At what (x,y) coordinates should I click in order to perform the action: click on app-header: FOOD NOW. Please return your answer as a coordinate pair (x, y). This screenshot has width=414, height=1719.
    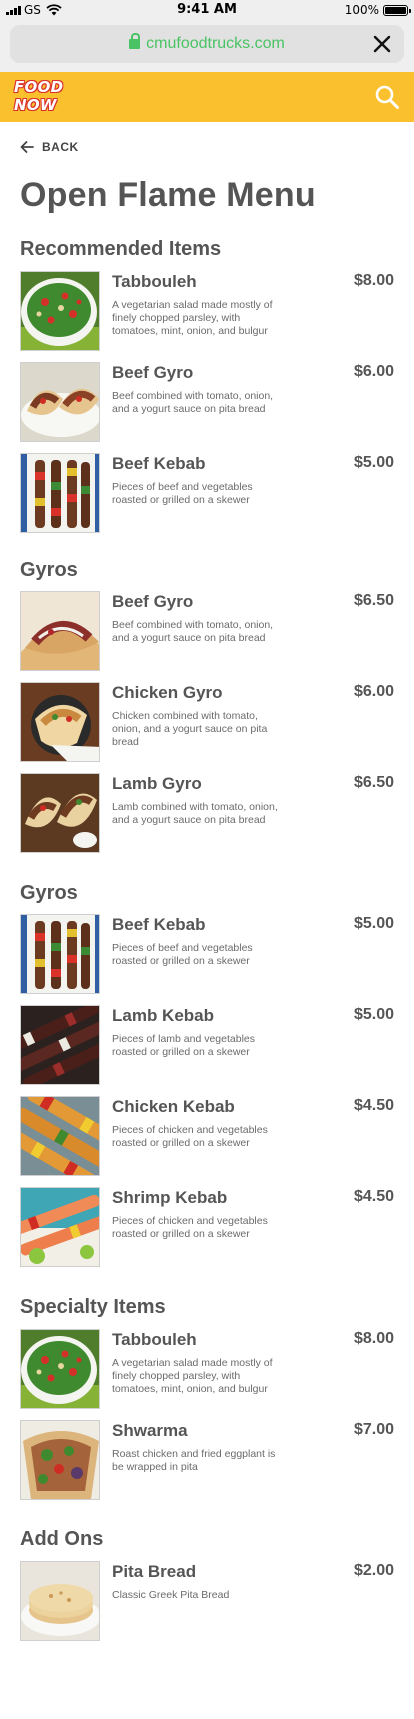
    Looking at the image, I should click on (207, 97).